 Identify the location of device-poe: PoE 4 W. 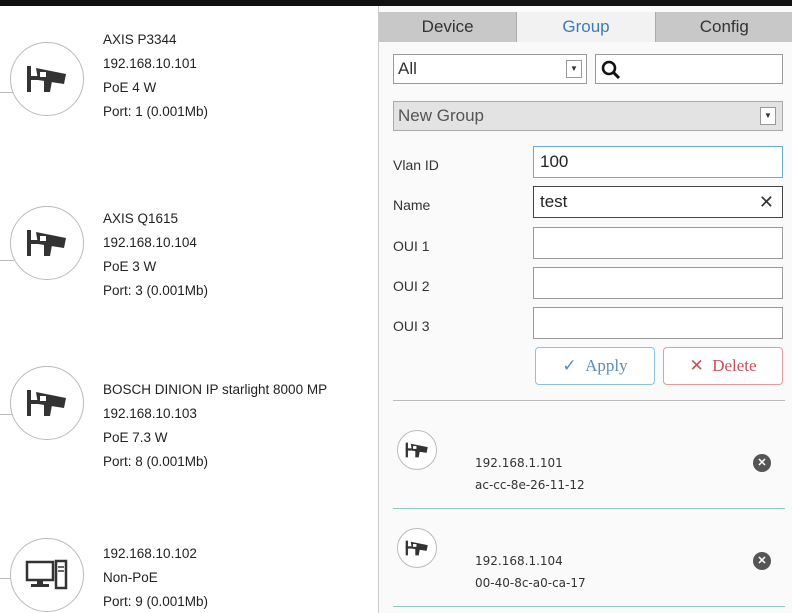
(130, 87).